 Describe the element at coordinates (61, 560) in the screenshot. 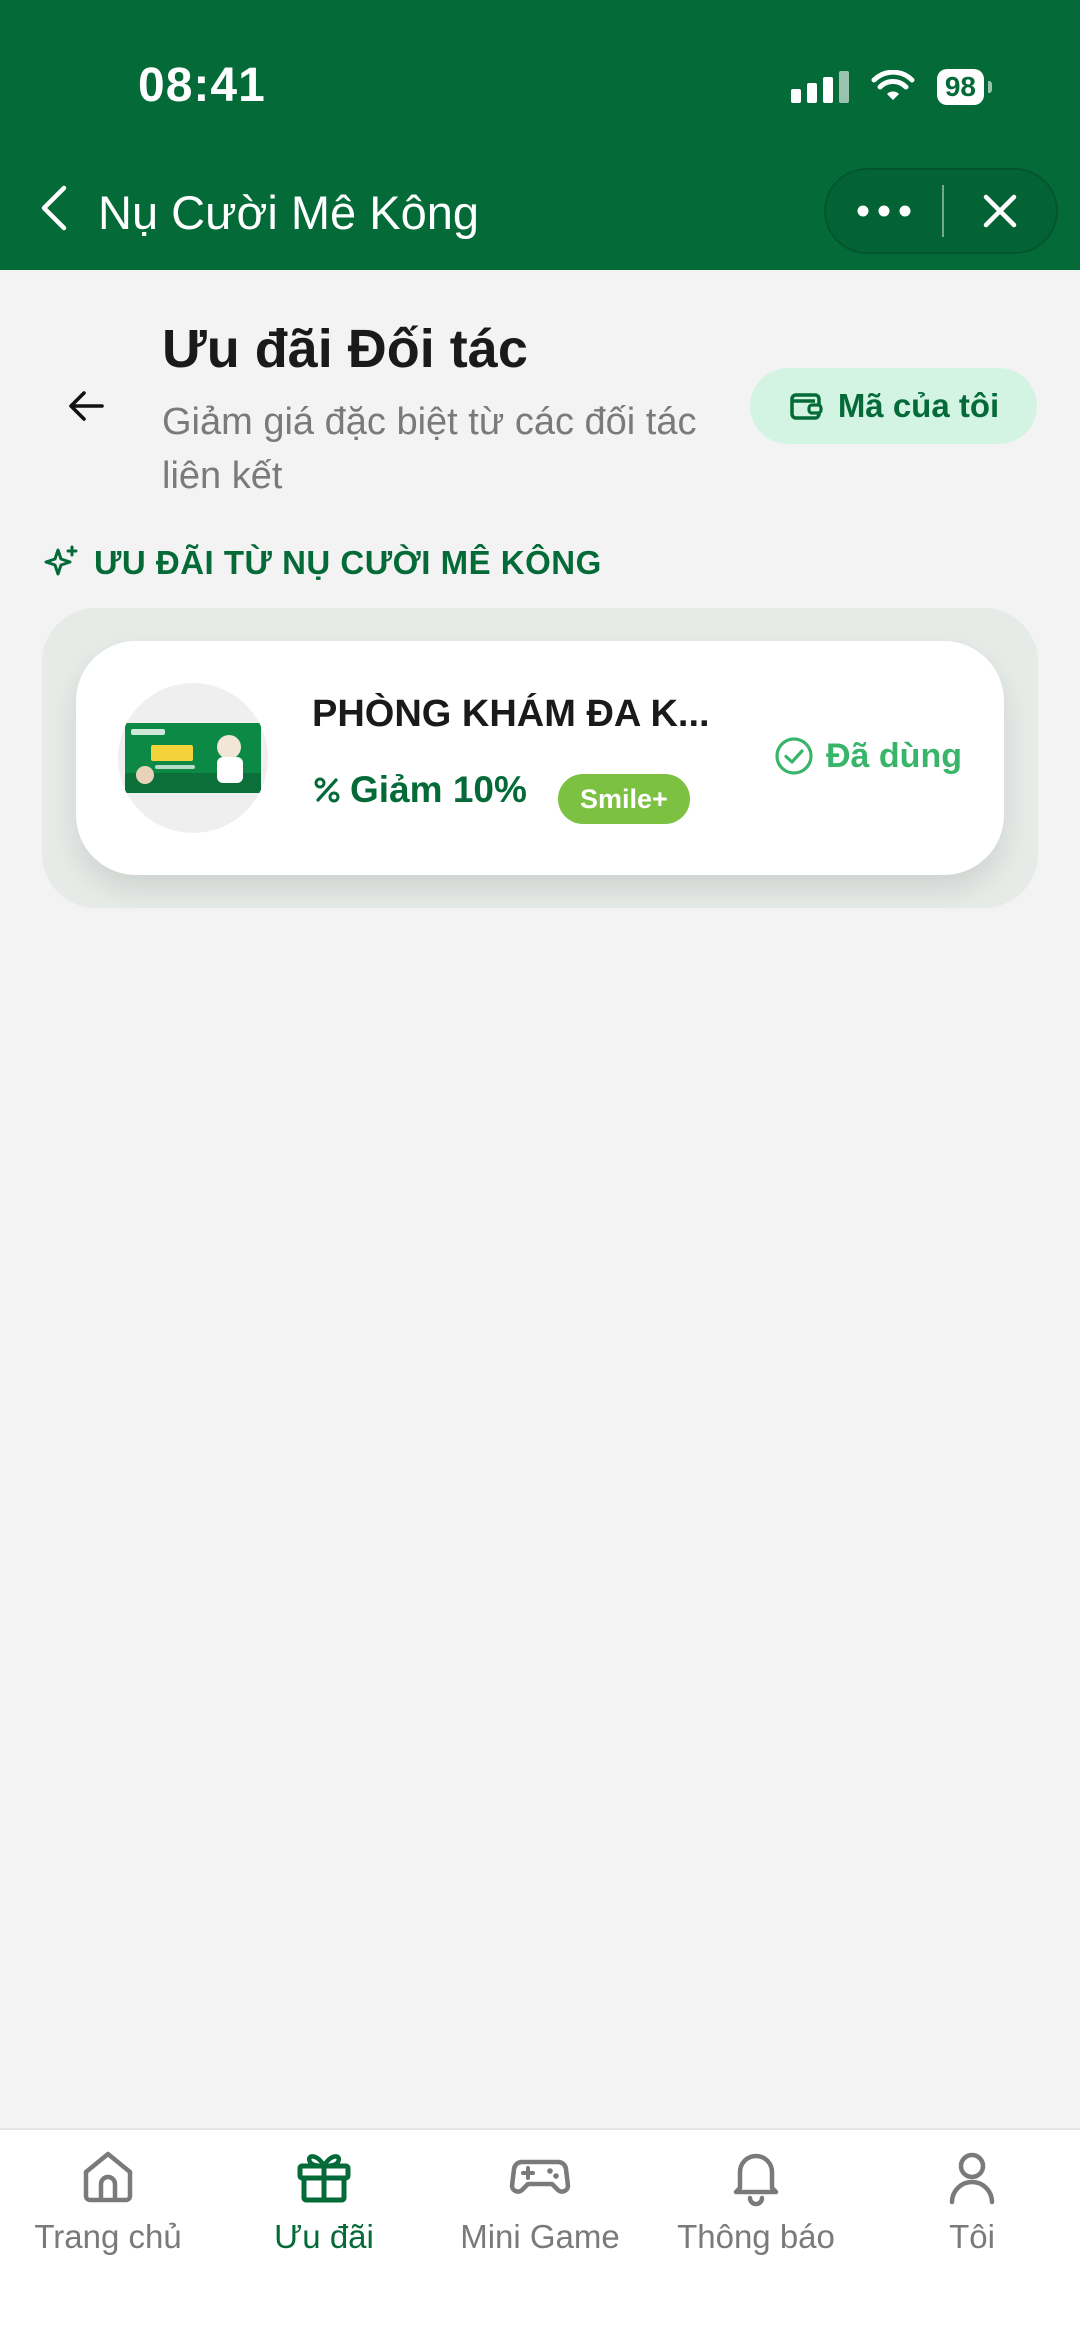

I see `sparkles-icon` at that location.